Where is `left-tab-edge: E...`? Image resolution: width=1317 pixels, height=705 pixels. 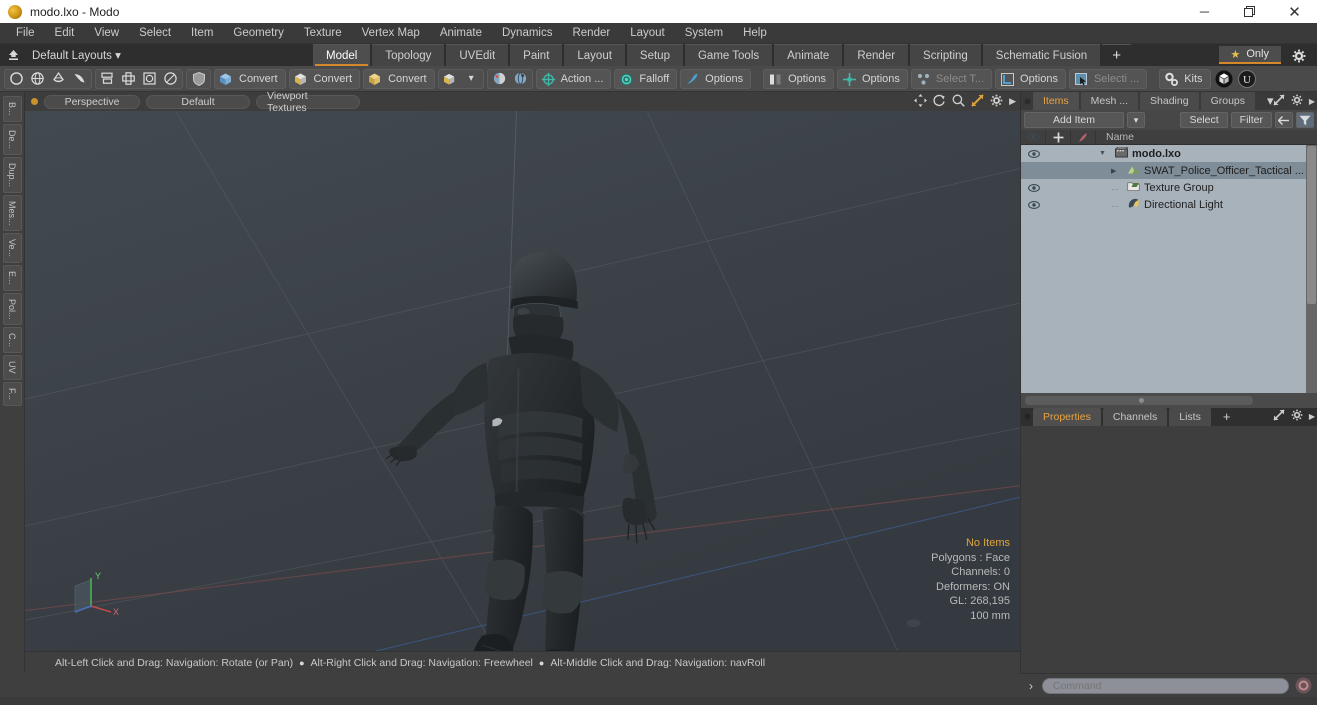 left-tab-edge: E... is located at coordinates (12, 278).